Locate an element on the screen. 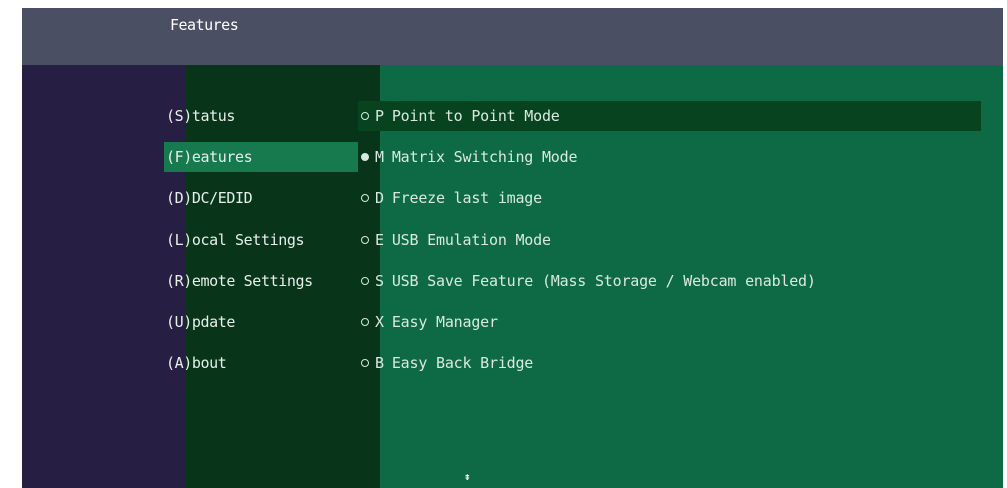 Image resolution: width=1007 pixels, height=488 pixels. option-label: Easy Manager is located at coordinates (444, 322).